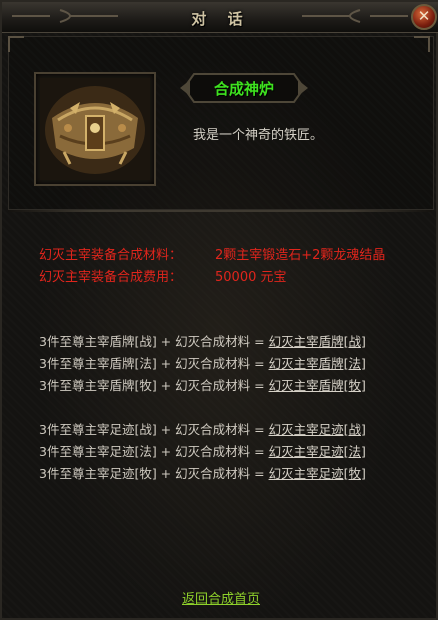 Image resolution: width=438 pixels, height=620 pixels. I want to click on recipe-row: 3件至尊主宰盾牌[法] + 幻灭合成材料 = 幻灭主宰盾牌[法], so click(202, 362).